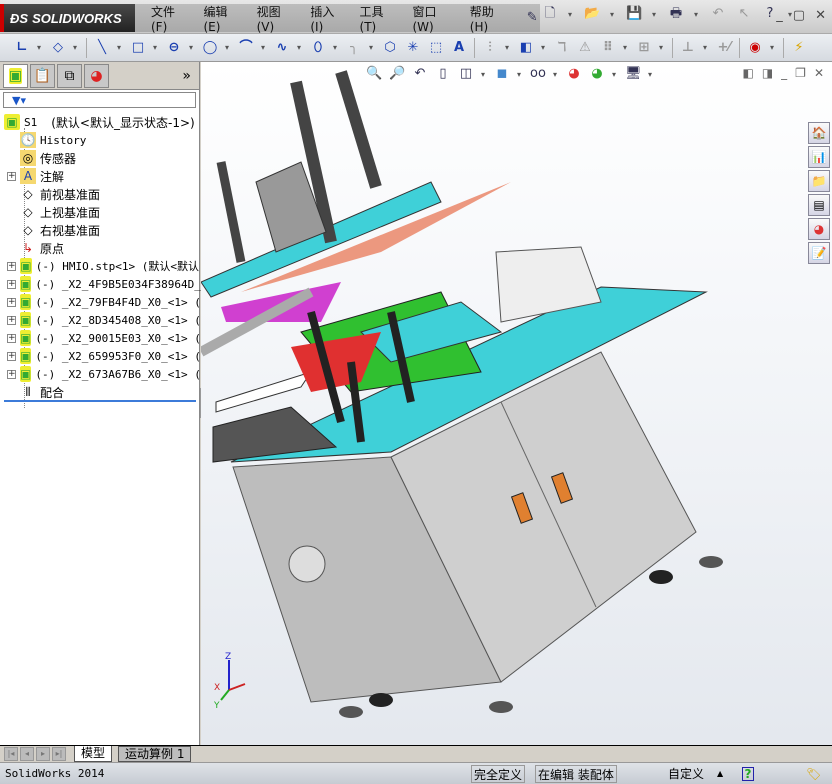 This screenshot has height=784, width=832. What do you see at coordinates (799, 48) in the screenshot?
I see `instant3d-icon: ⚡` at bounding box center [799, 48].